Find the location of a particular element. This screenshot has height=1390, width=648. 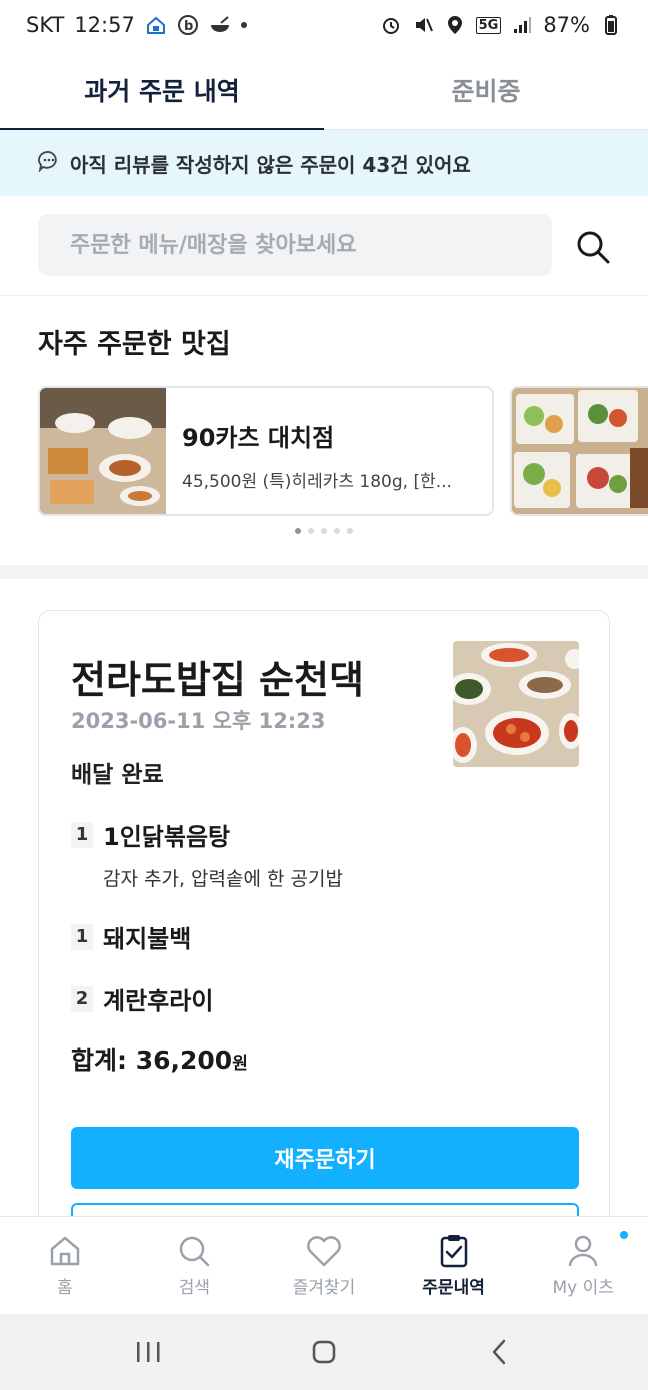

recent-apps-icon is located at coordinates (148, 1352).